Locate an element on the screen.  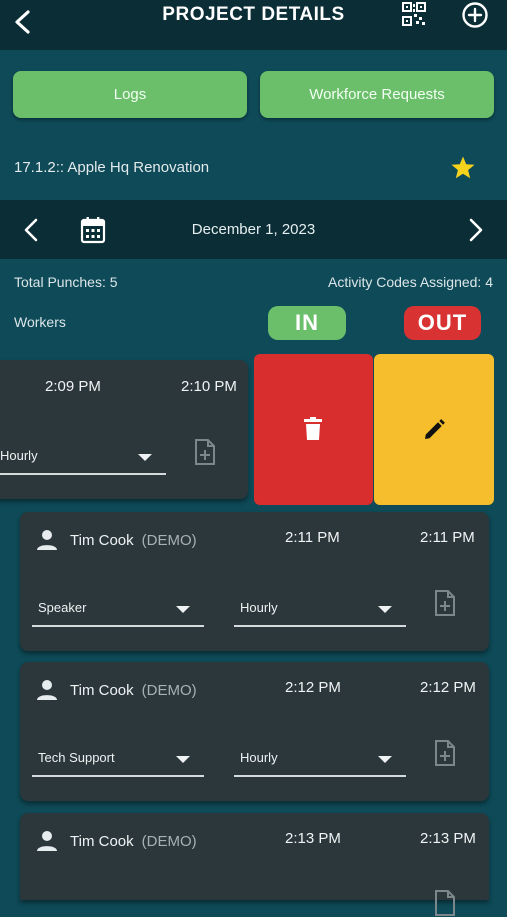
in-time: 2:09 PM is located at coordinates (73, 386).